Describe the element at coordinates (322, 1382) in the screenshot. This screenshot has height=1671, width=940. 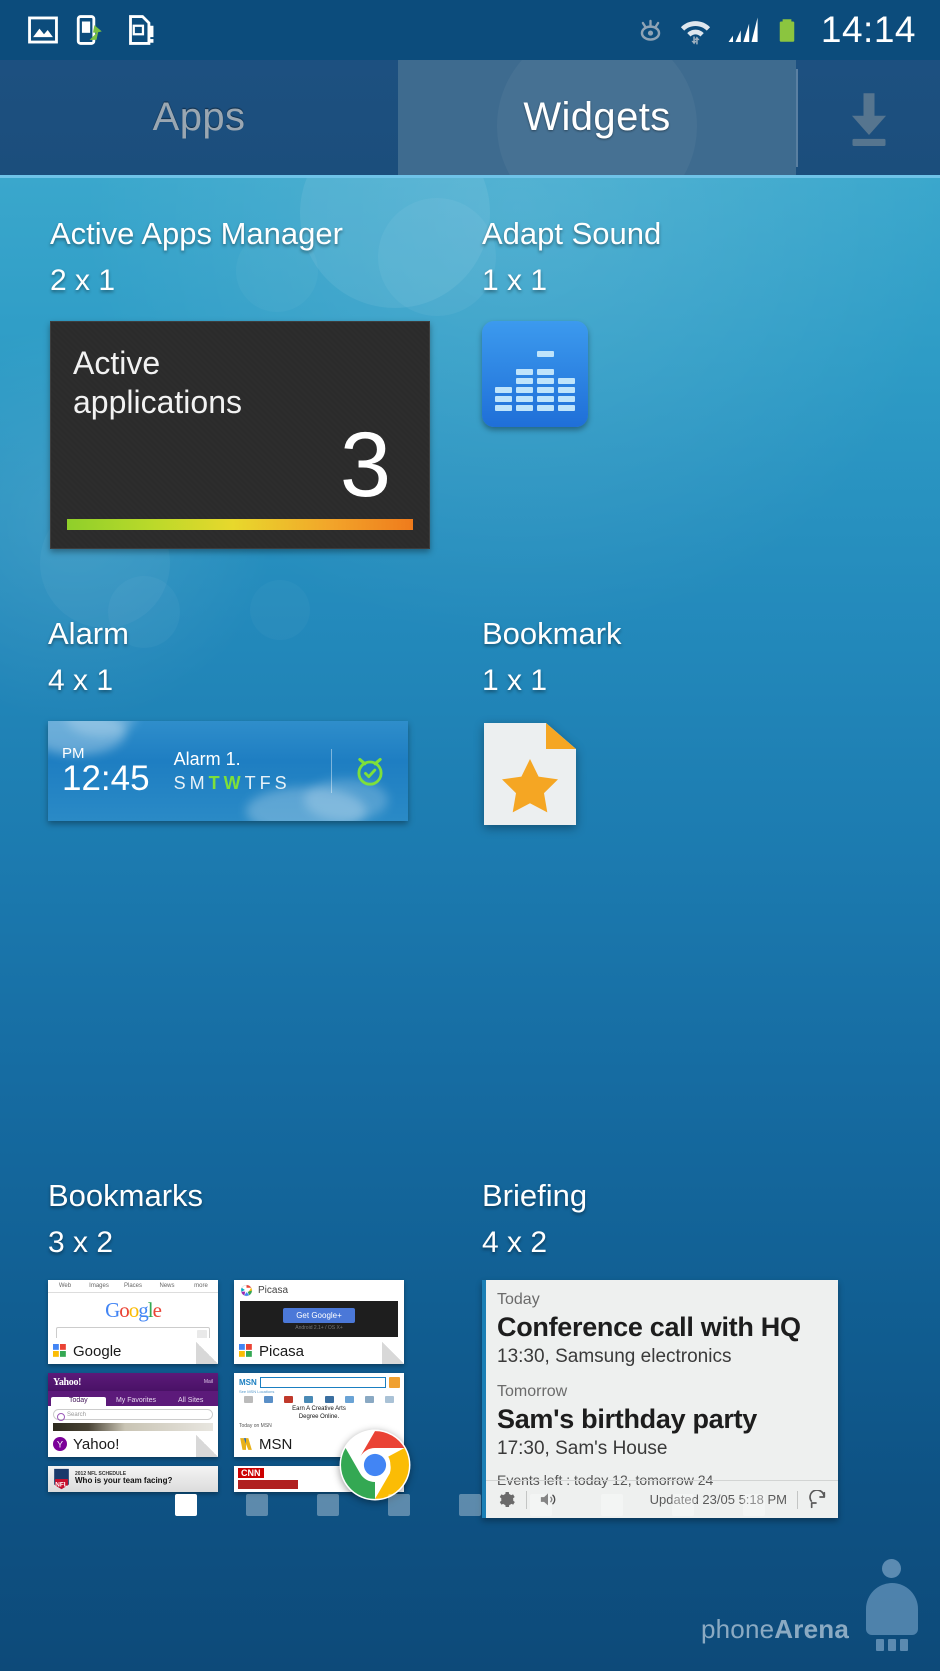
I see `msn-search-input` at that location.